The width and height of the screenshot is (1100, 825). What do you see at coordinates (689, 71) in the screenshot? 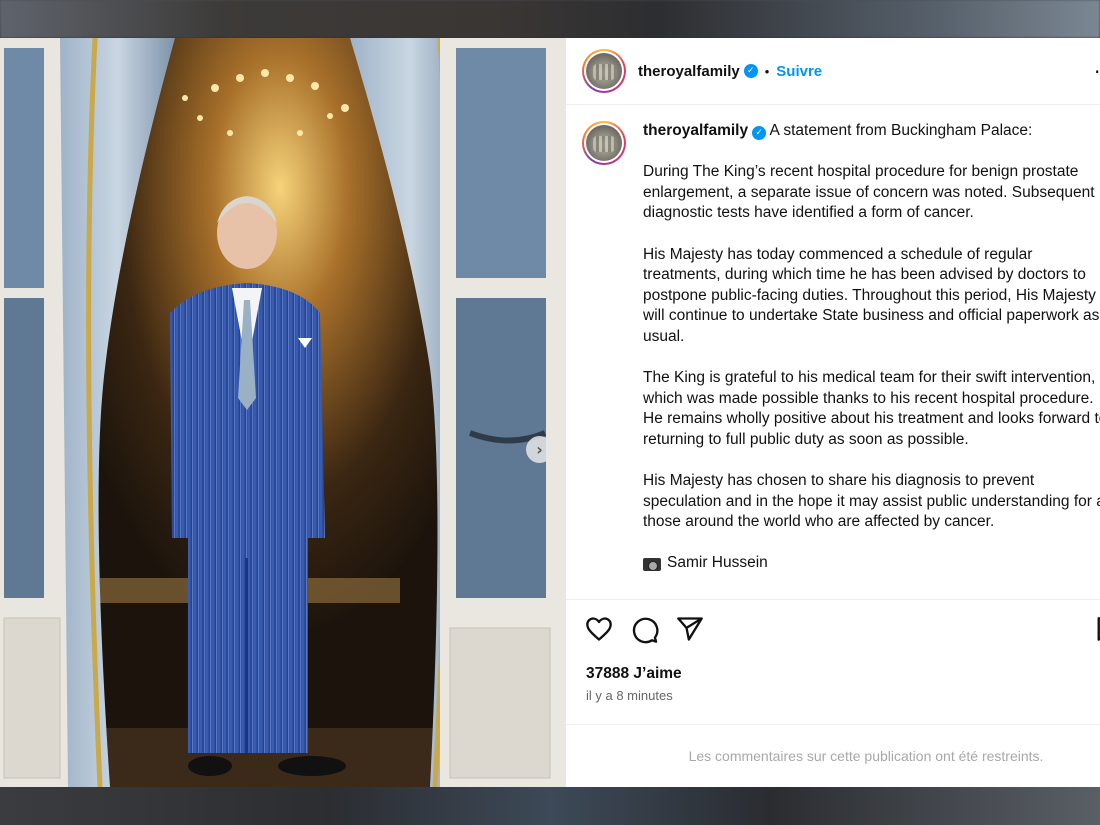
I see `username-link: theroyalfamily` at bounding box center [689, 71].